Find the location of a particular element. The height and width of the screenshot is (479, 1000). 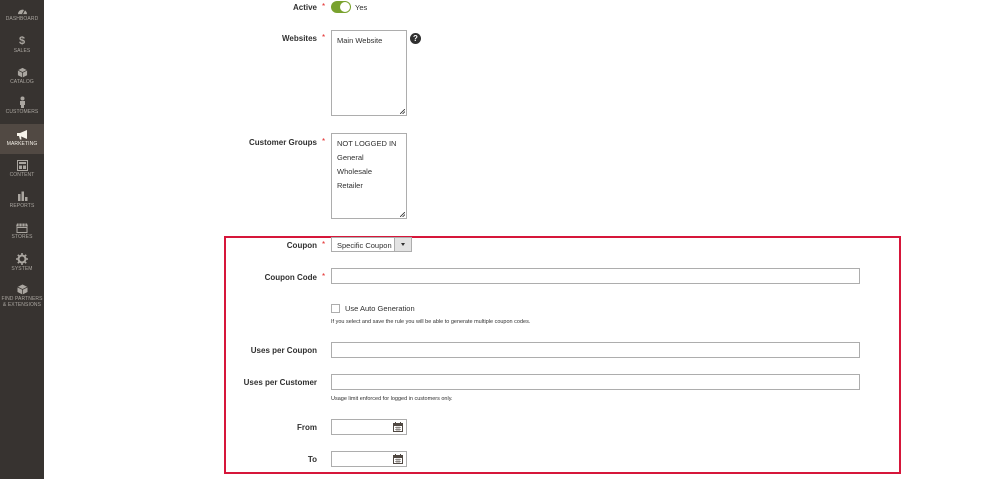

nav-sales: $ SALES is located at coordinates (22, 45).